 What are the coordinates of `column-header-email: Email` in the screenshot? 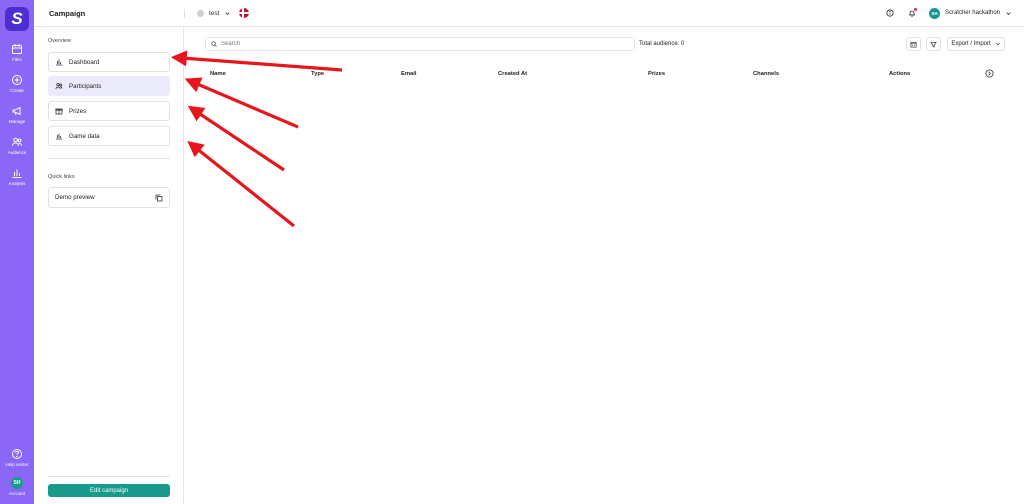 It's located at (408, 74).